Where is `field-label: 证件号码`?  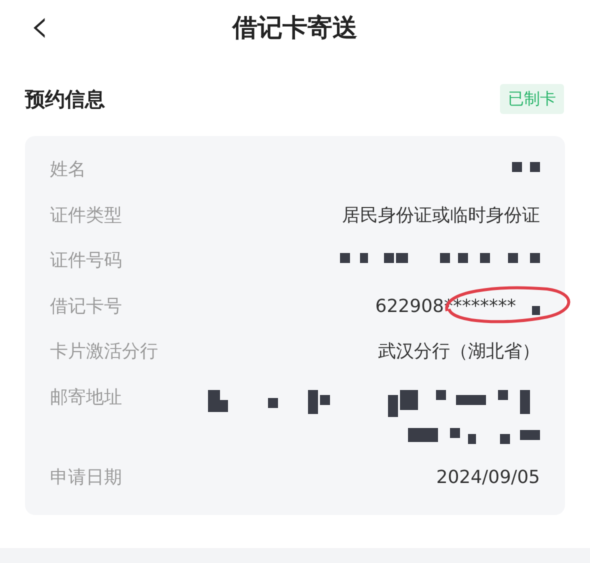
field-label: 证件号码 is located at coordinates (86, 261).